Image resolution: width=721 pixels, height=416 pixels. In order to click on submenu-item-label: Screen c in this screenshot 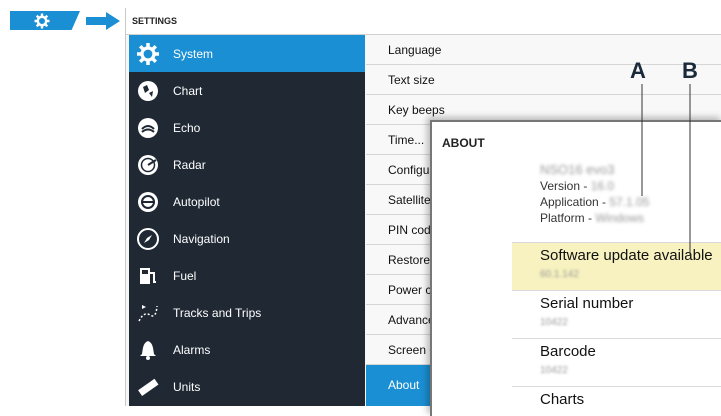, I will do `click(412, 350)`.